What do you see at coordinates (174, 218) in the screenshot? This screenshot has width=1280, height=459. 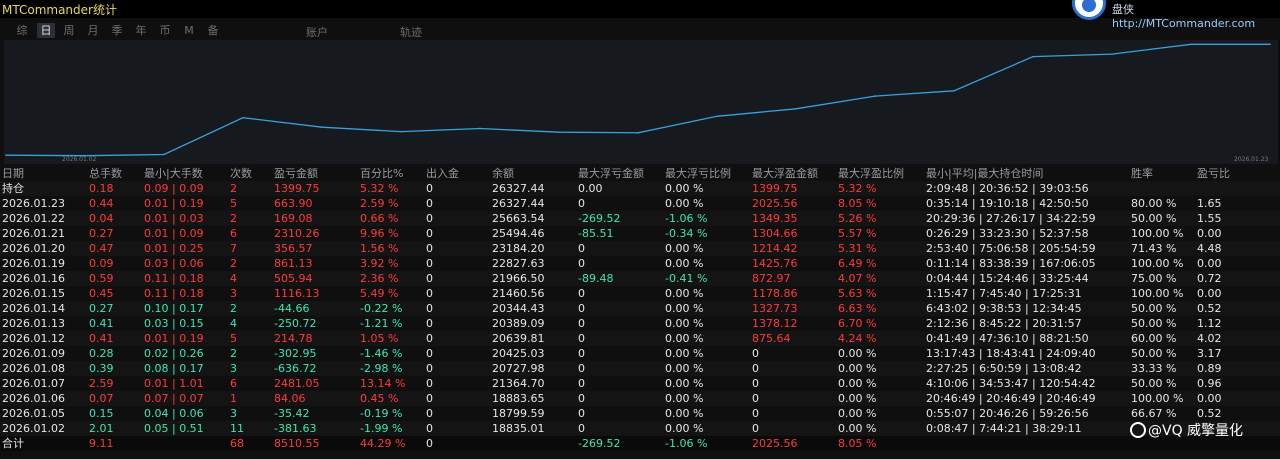 I see `cell-col-2: 0.01 | 0.03` at bounding box center [174, 218].